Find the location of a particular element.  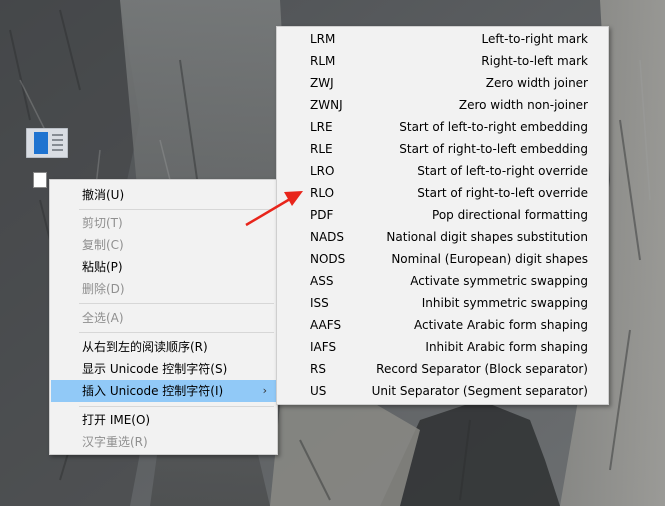

control-description: Start of left-to-right embedding is located at coordinates (493, 127).